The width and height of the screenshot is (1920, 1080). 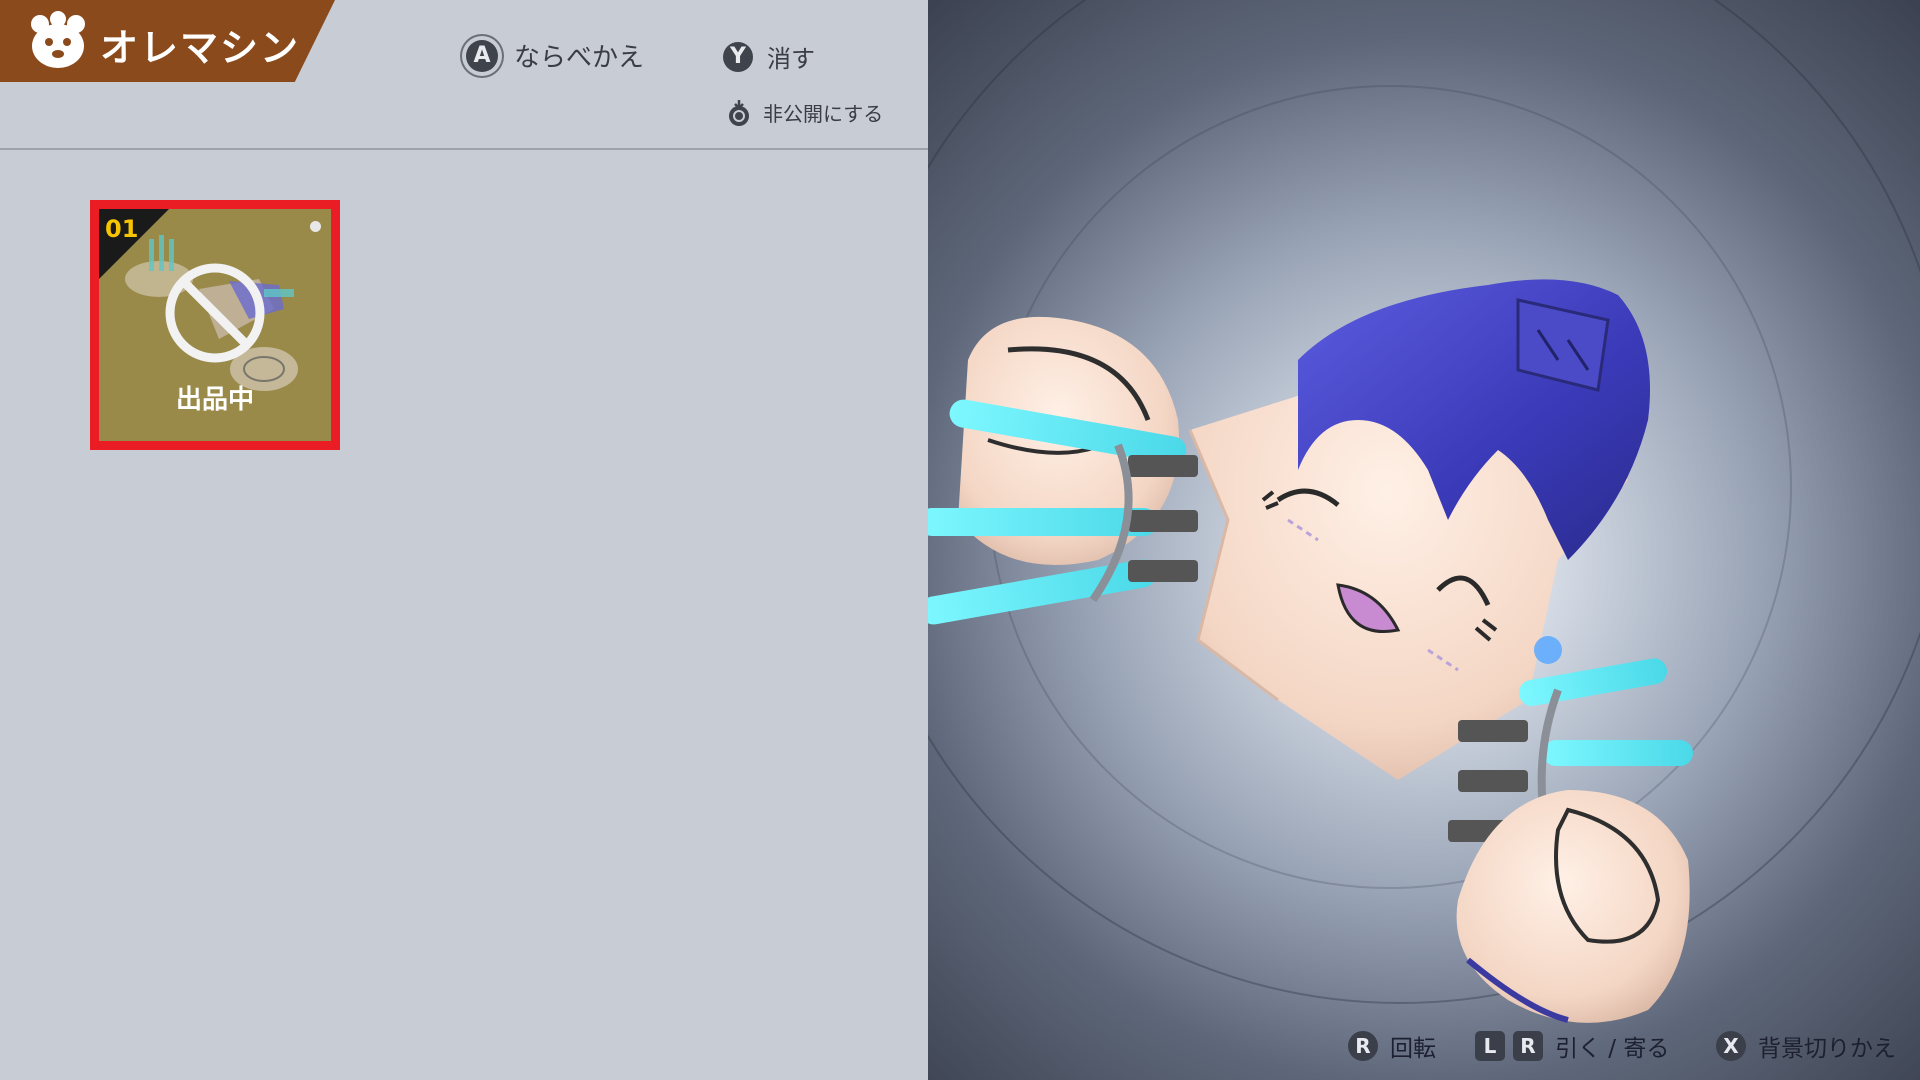 I want to click on sort-hint: A ならべかえ, so click(x=555, y=55).